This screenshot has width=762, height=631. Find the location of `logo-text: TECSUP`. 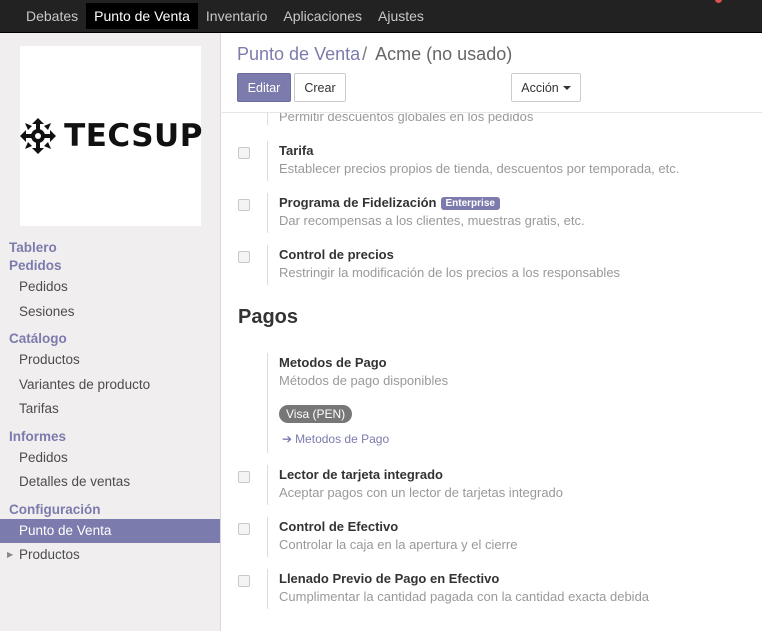

logo-text: TECSUP is located at coordinates (133, 136).